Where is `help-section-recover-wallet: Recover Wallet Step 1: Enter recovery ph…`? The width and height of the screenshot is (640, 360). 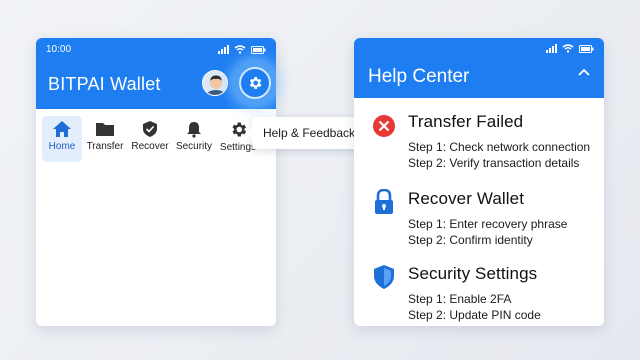
help-section-recover-wallet: Recover Wallet Step 1: Enter recovery ph… is located at coordinates (479, 222).